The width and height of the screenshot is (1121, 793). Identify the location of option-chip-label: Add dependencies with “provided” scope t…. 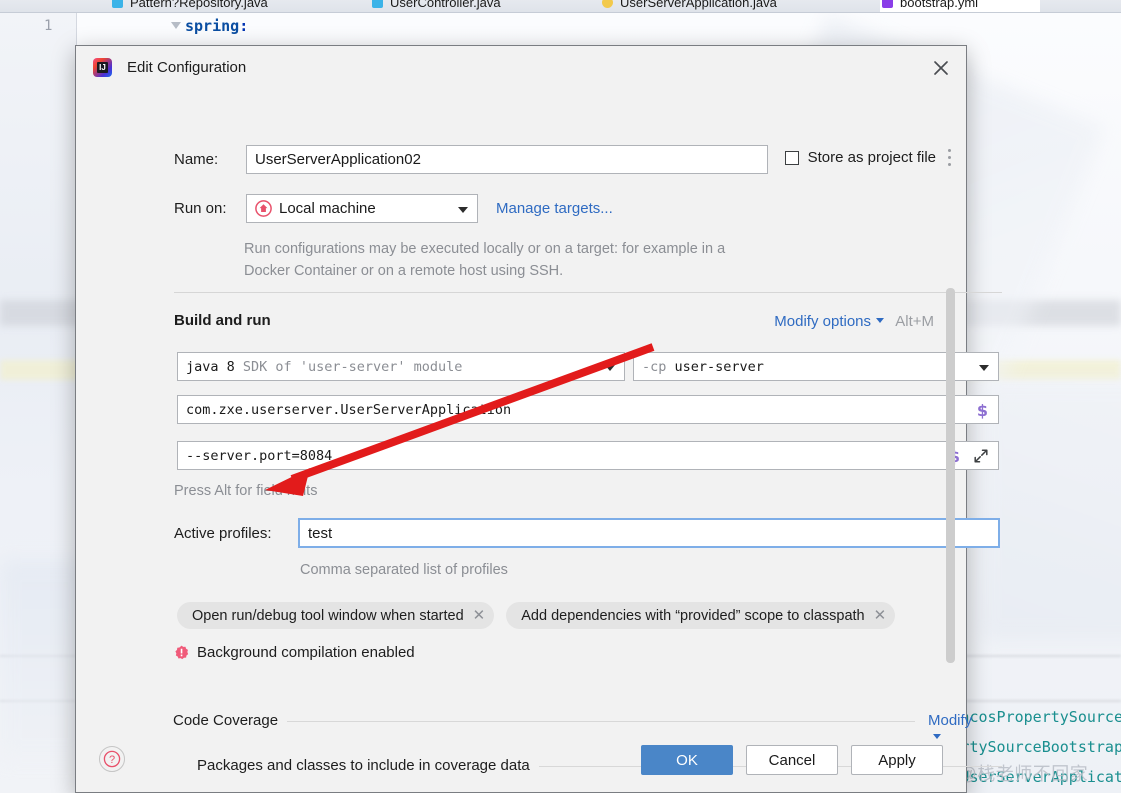
(693, 615).